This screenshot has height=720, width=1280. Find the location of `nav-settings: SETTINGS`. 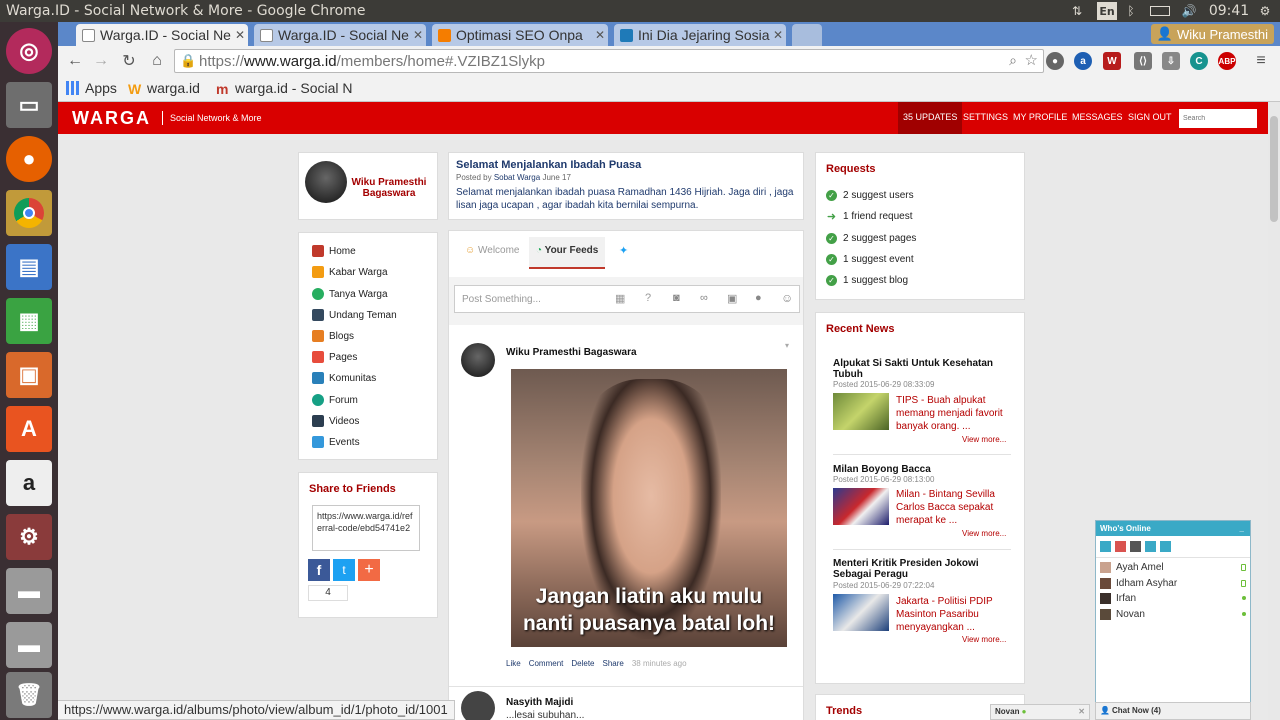

nav-settings: SETTINGS is located at coordinates (985, 118).